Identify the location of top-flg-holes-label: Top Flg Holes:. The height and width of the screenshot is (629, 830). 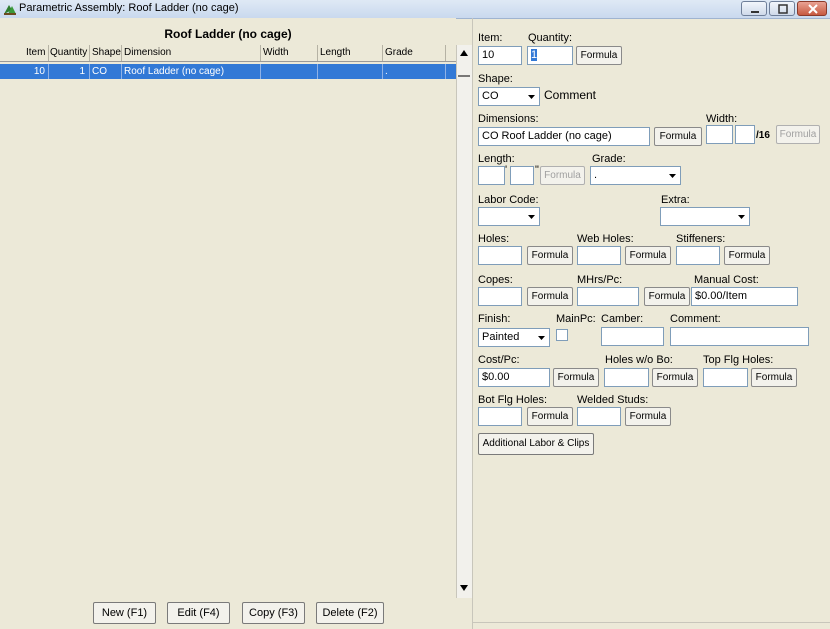
(738, 360).